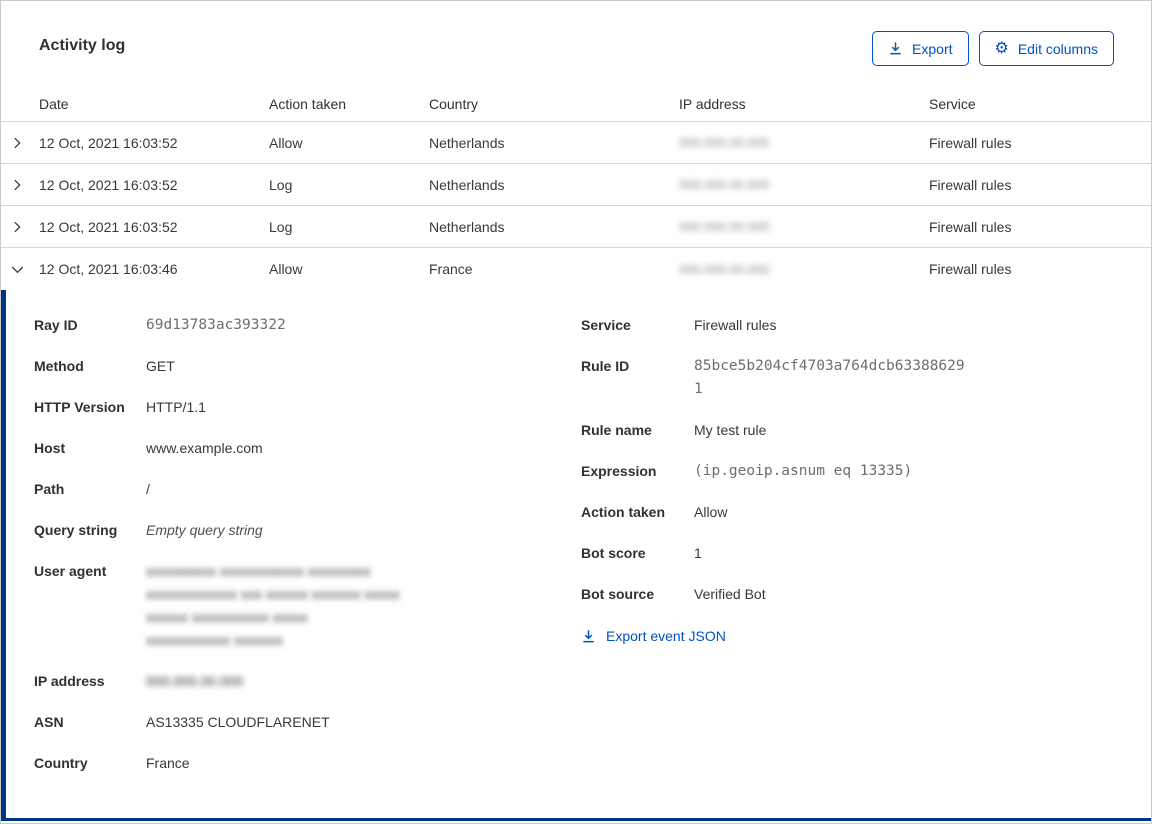  Describe the element at coordinates (54, 104) in the screenshot. I see `col-header-date: Date` at that location.